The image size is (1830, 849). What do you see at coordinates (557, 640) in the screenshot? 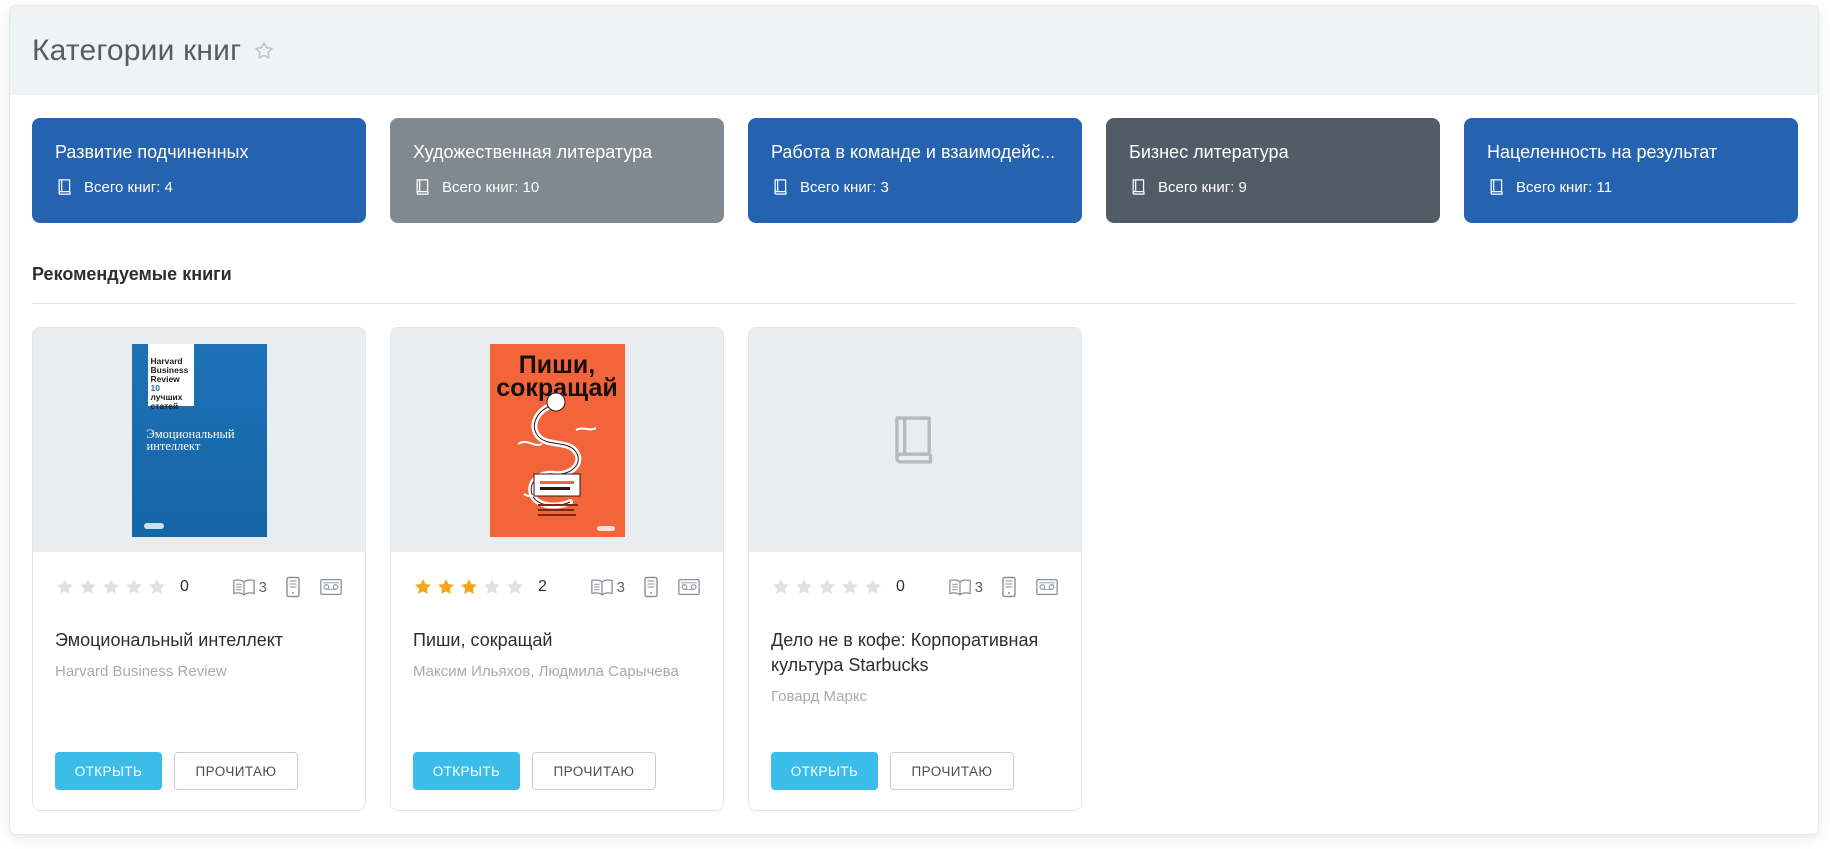
I see `book-title: Пиши, сокращай` at bounding box center [557, 640].